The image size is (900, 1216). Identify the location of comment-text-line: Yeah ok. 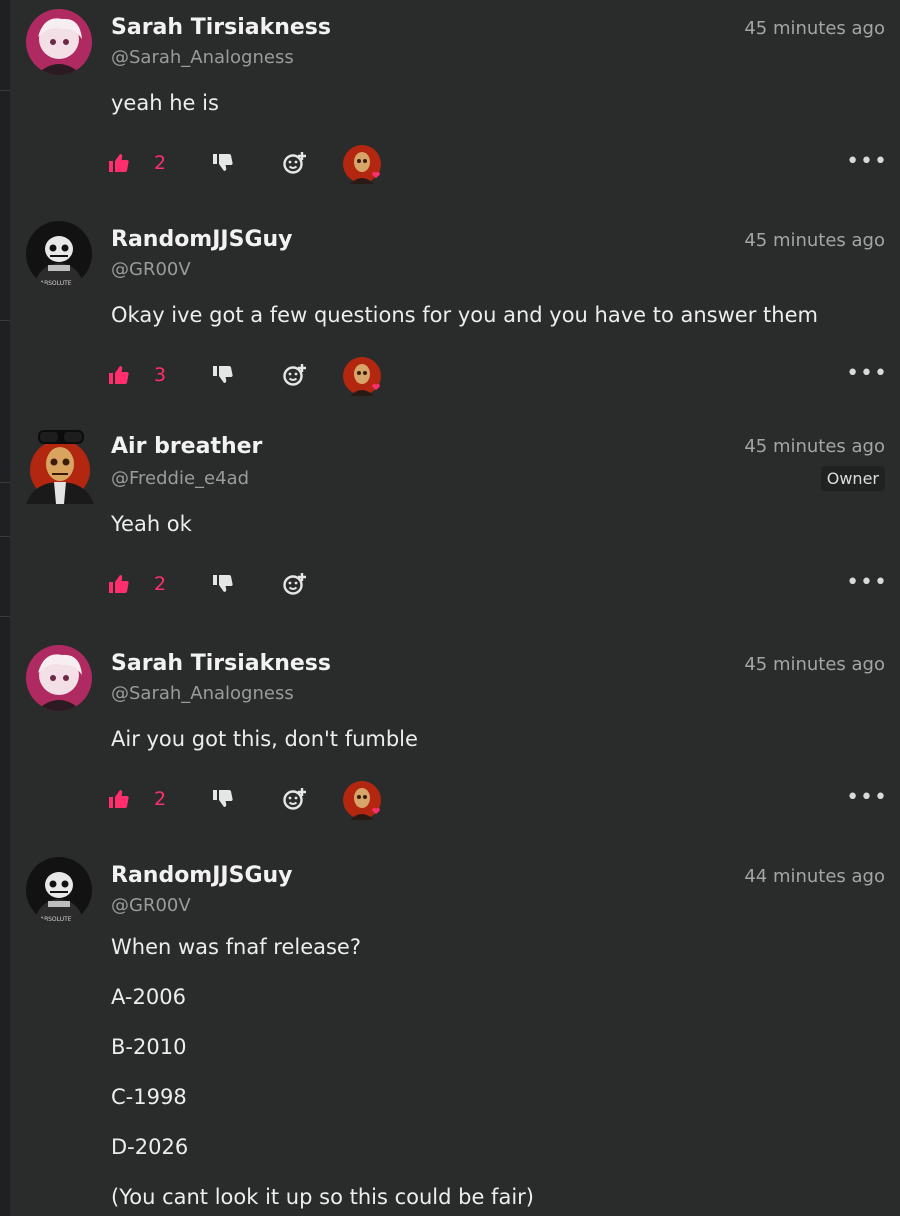
(151, 524).